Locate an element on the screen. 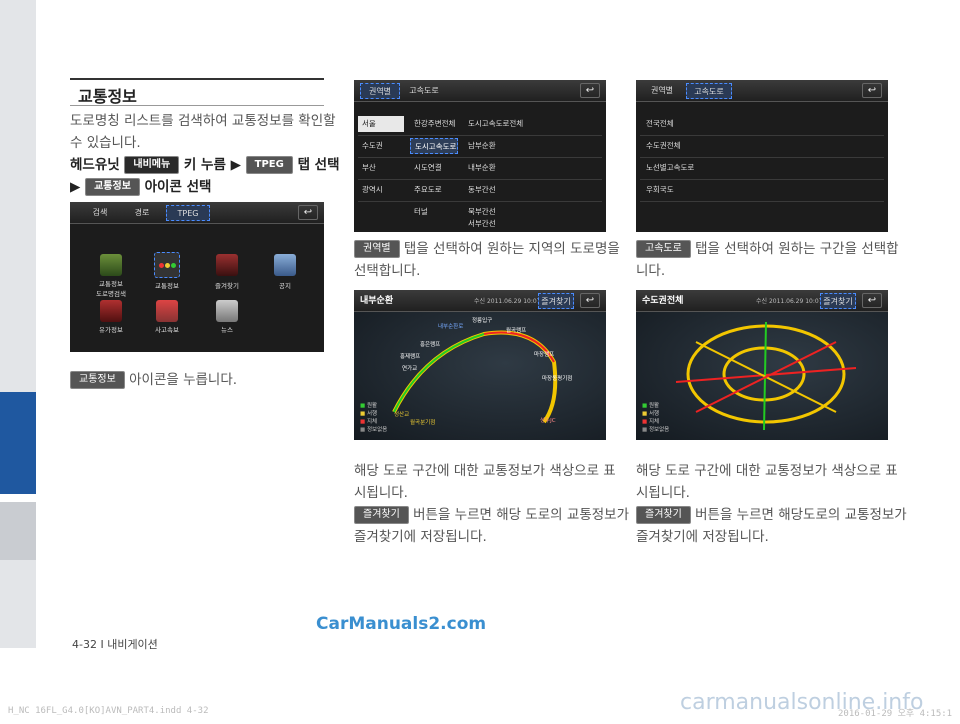  map-label: 성산교 is located at coordinates (402, 415).